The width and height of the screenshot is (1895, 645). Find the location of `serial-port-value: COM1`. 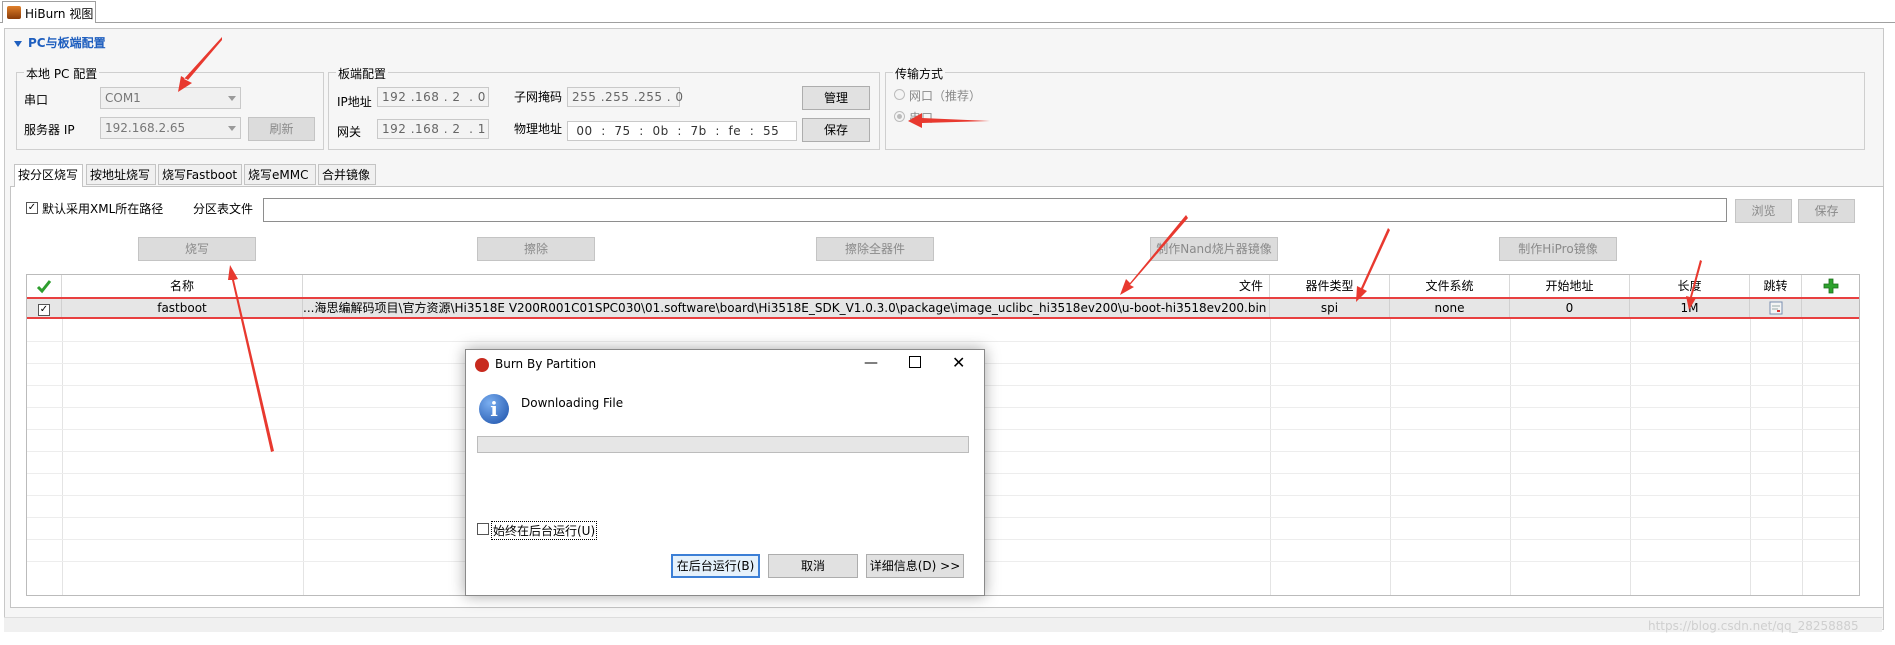

serial-port-value: COM1 is located at coordinates (123, 98).